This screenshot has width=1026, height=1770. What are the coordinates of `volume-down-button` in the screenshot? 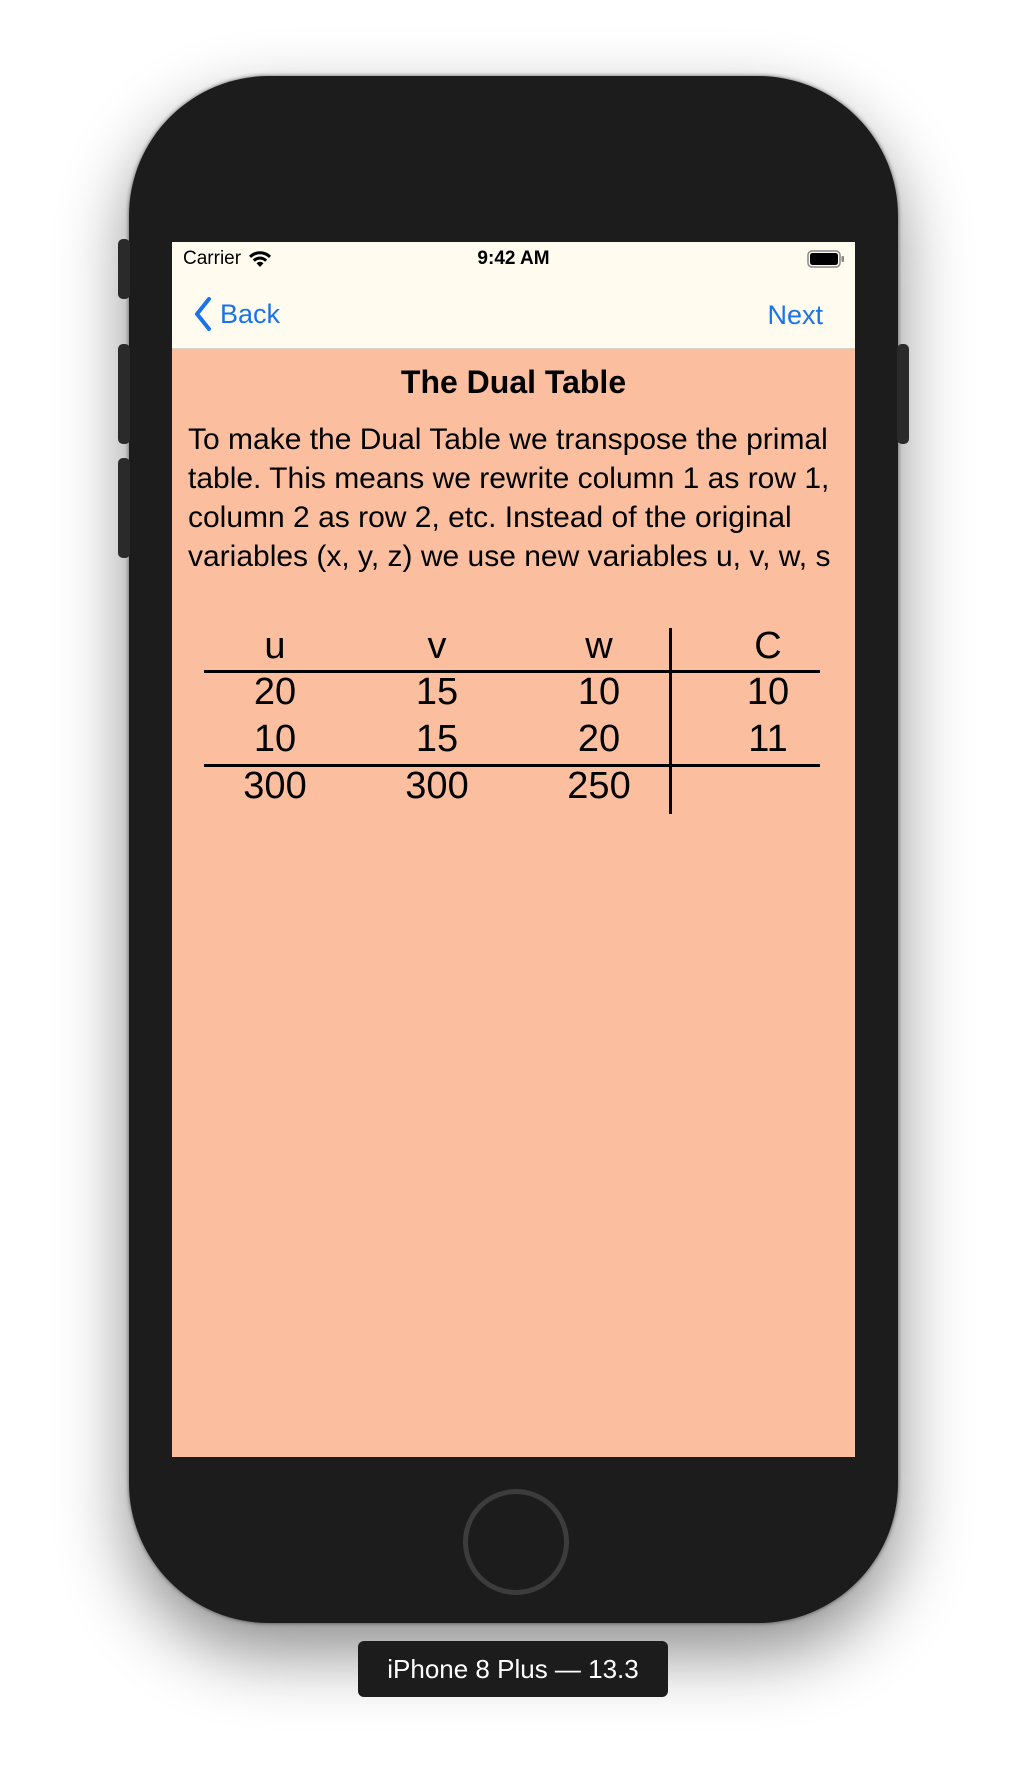 It's located at (124, 508).